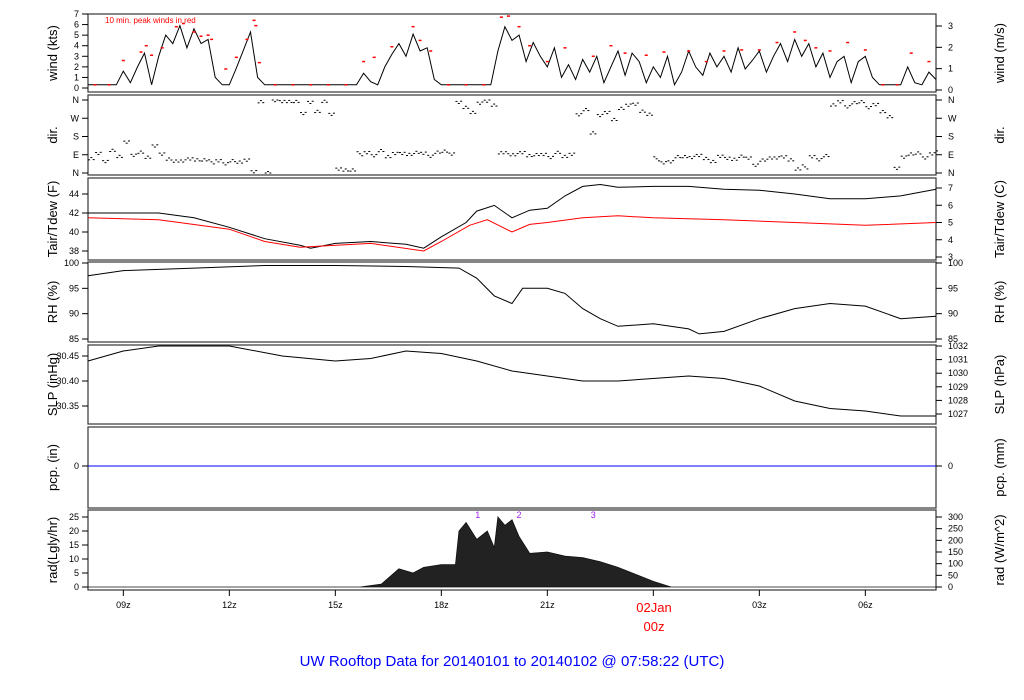  What do you see at coordinates (547, 605) in the screenshot?
I see `x-tick-label: 21z` at bounding box center [547, 605].